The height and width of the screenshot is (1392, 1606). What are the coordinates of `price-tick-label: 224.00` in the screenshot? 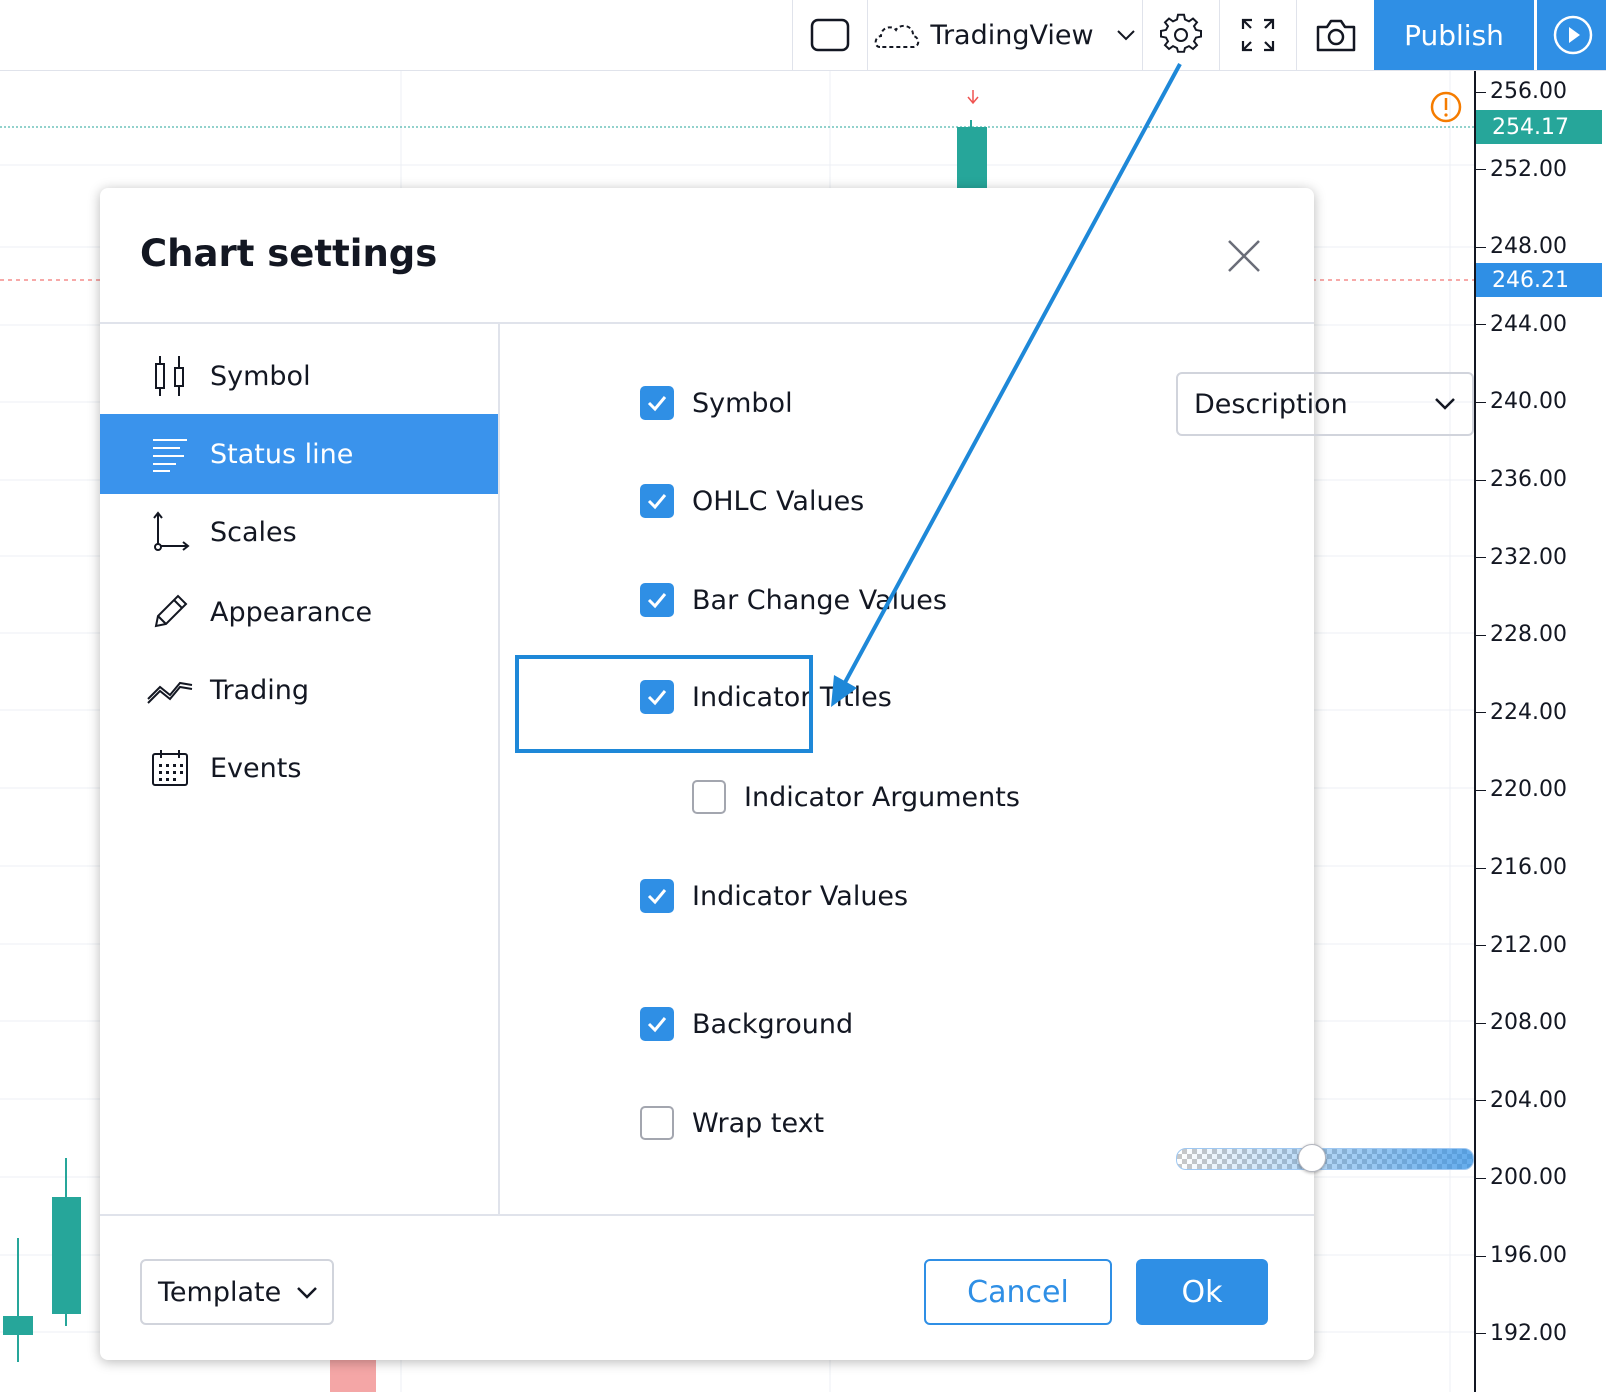 It's located at (1521, 712).